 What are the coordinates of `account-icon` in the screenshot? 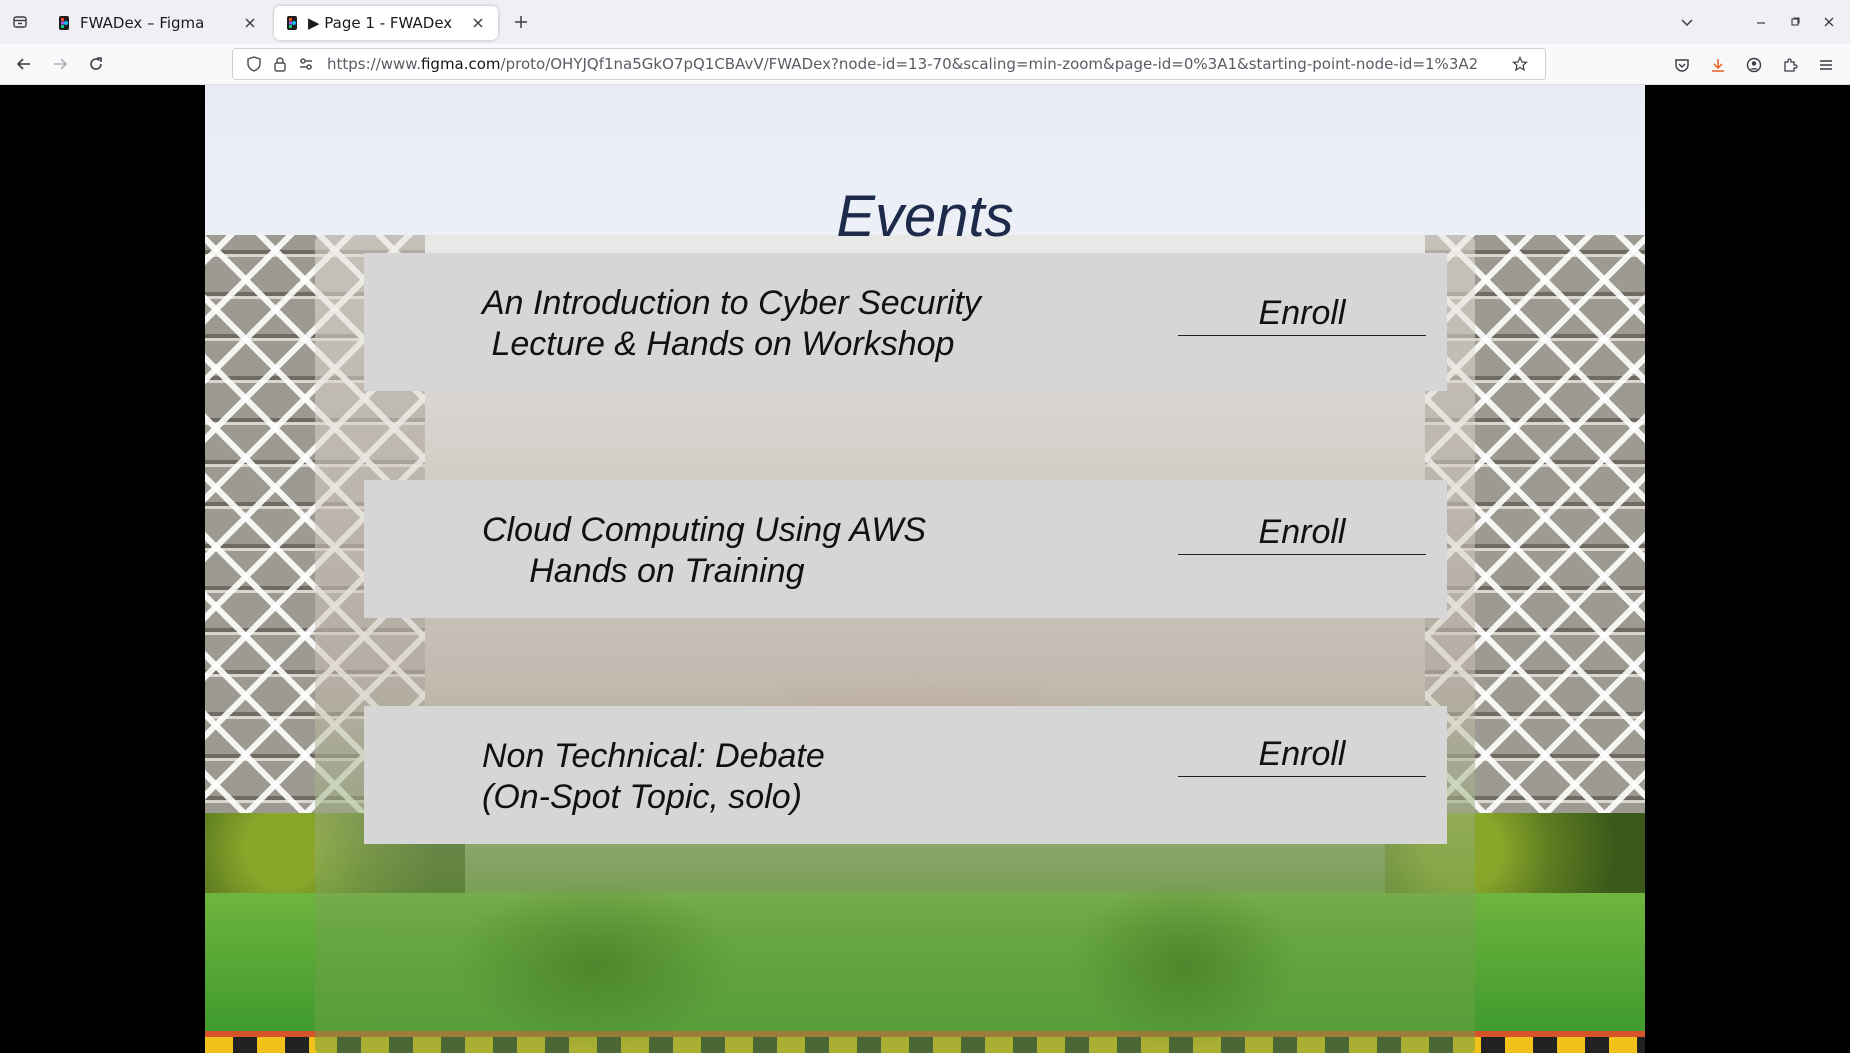 It's located at (1754, 65).